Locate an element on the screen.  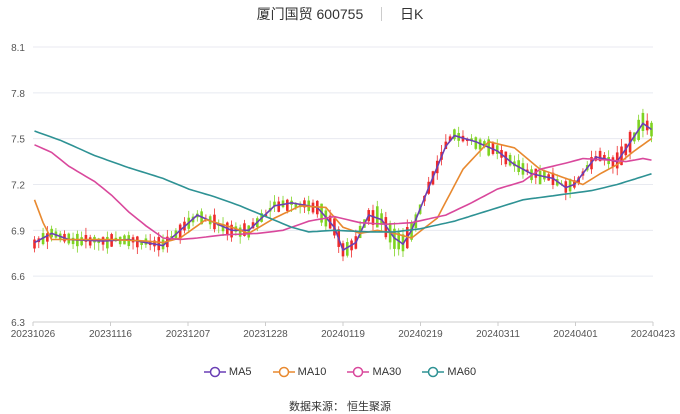
y-tick-label: 7.5 is located at coordinates (18, 140).